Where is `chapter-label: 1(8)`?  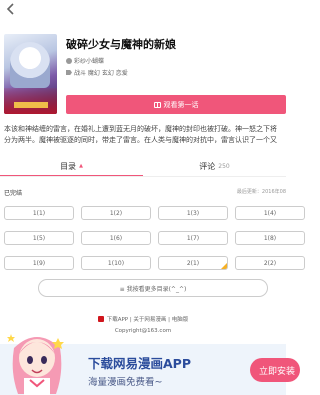
chapter-label: 1(8) is located at coordinates (270, 238).